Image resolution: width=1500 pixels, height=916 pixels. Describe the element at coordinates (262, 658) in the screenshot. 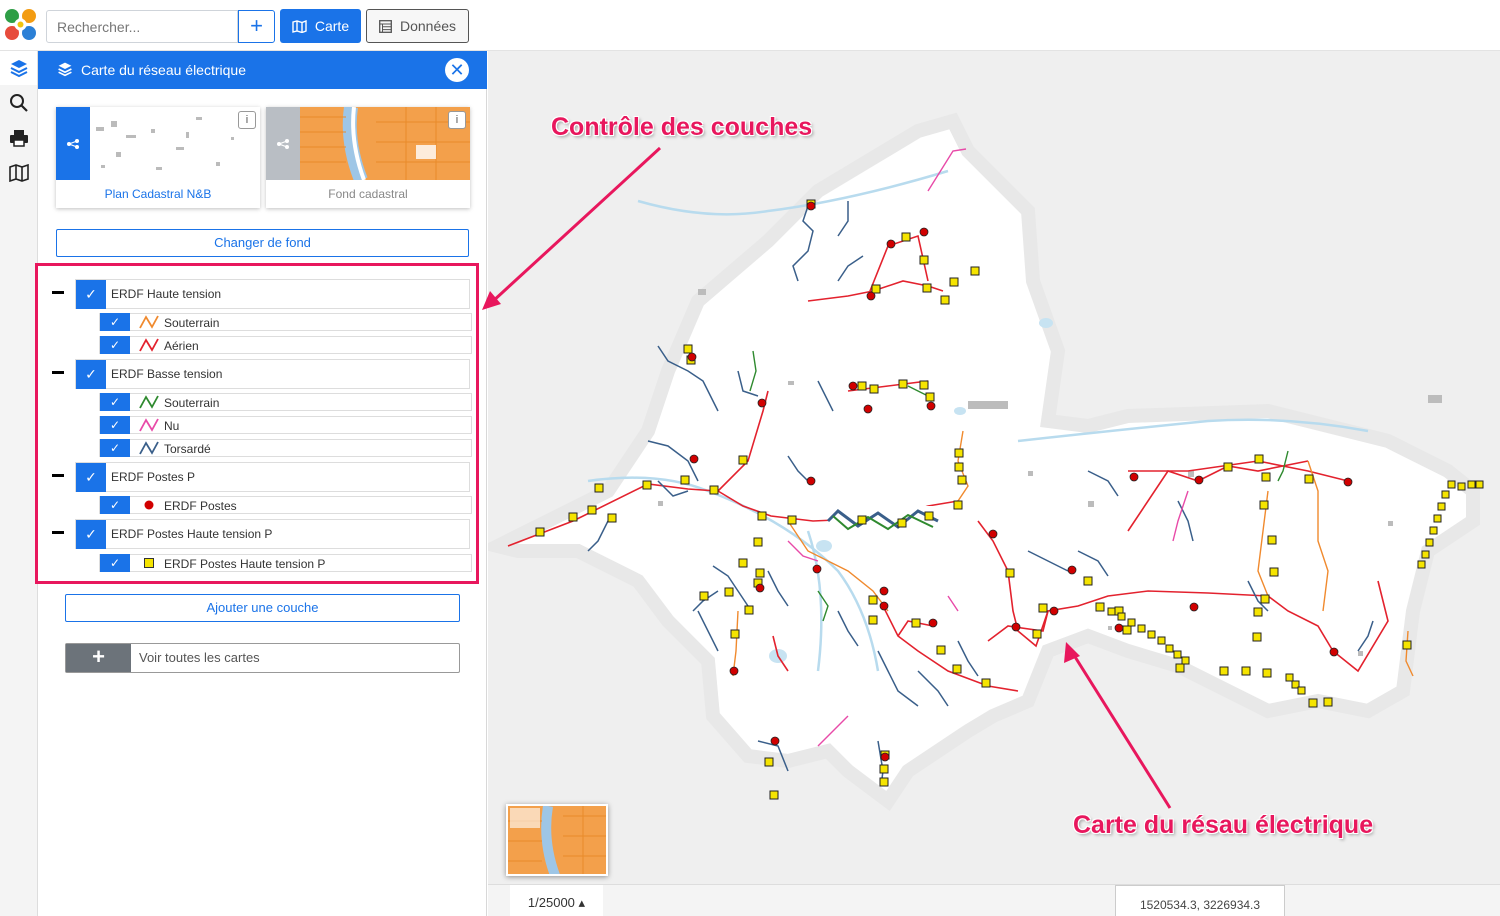

I see `all-maps-button: + Voir toutes les cartes` at that location.